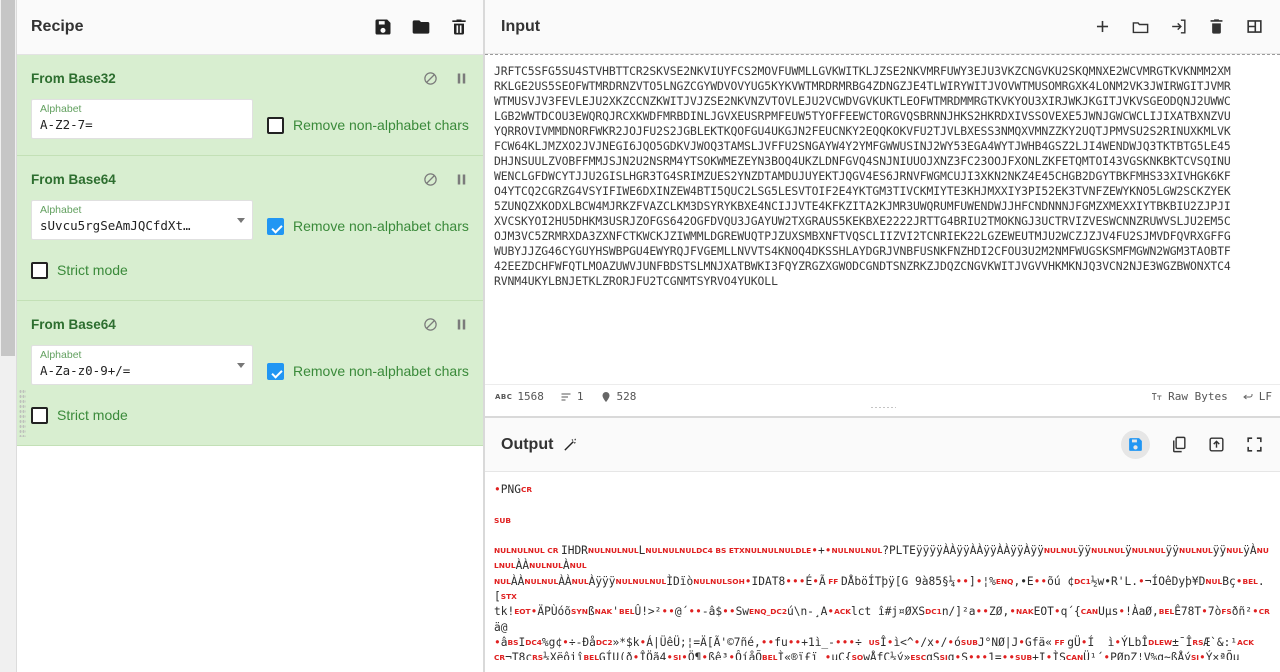 The width and height of the screenshot is (1280, 672). Describe the element at coordinates (606, 397) in the screenshot. I see `cursor-position-icon` at that location.